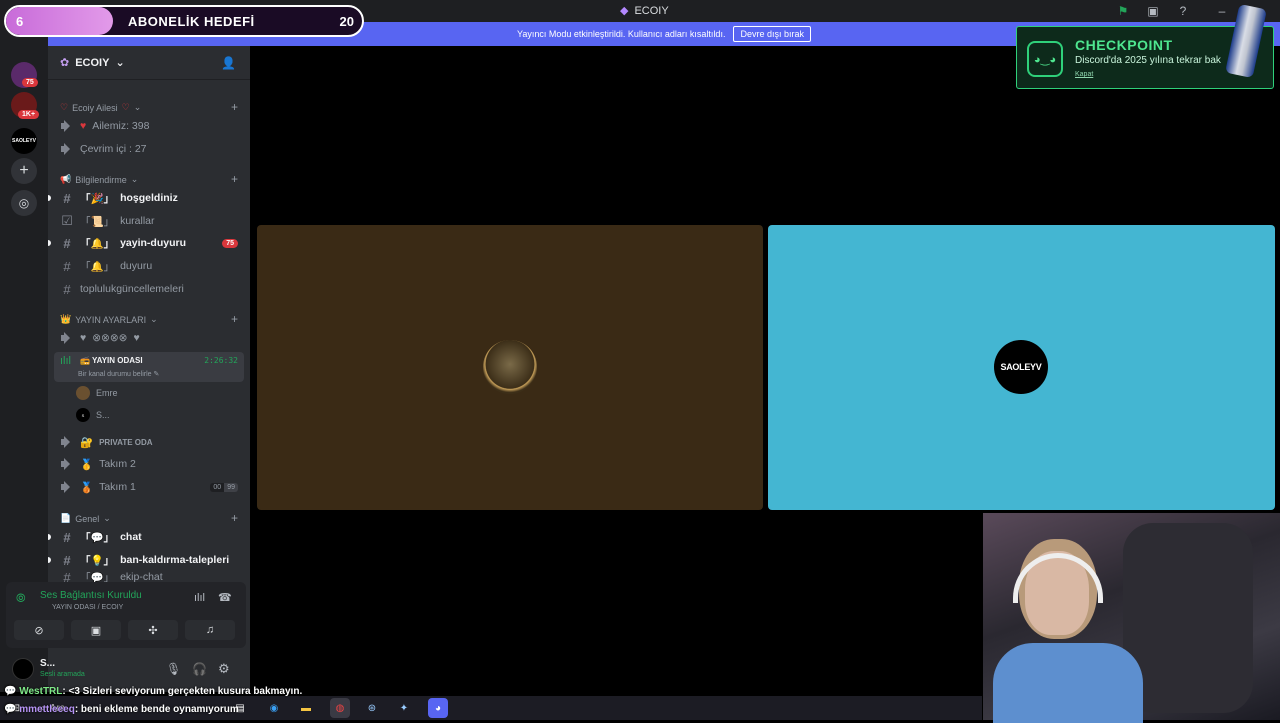 This screenshot has width=1280, height=723. Describe the element at coordinates (1123, 11) in the screenshot. I see `flag-icon: ⚑` at that location.